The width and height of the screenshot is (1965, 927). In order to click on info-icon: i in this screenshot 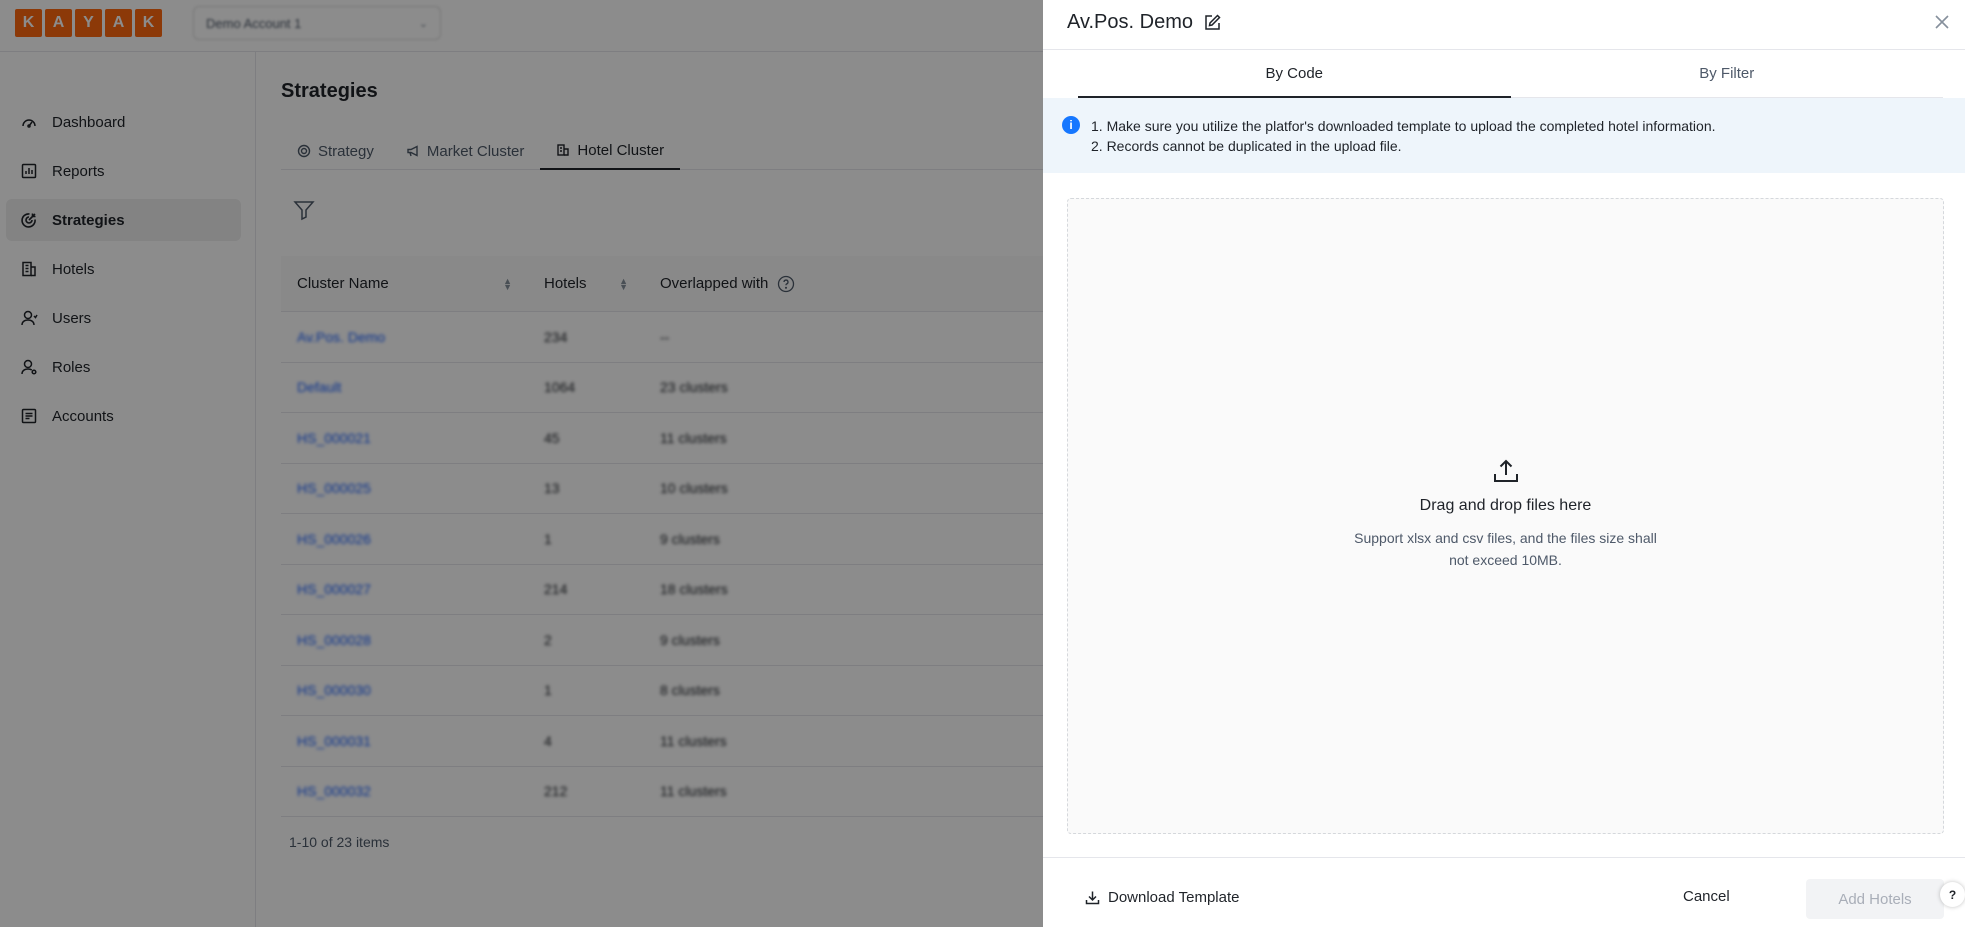, I will do `click(1071, 125)`.